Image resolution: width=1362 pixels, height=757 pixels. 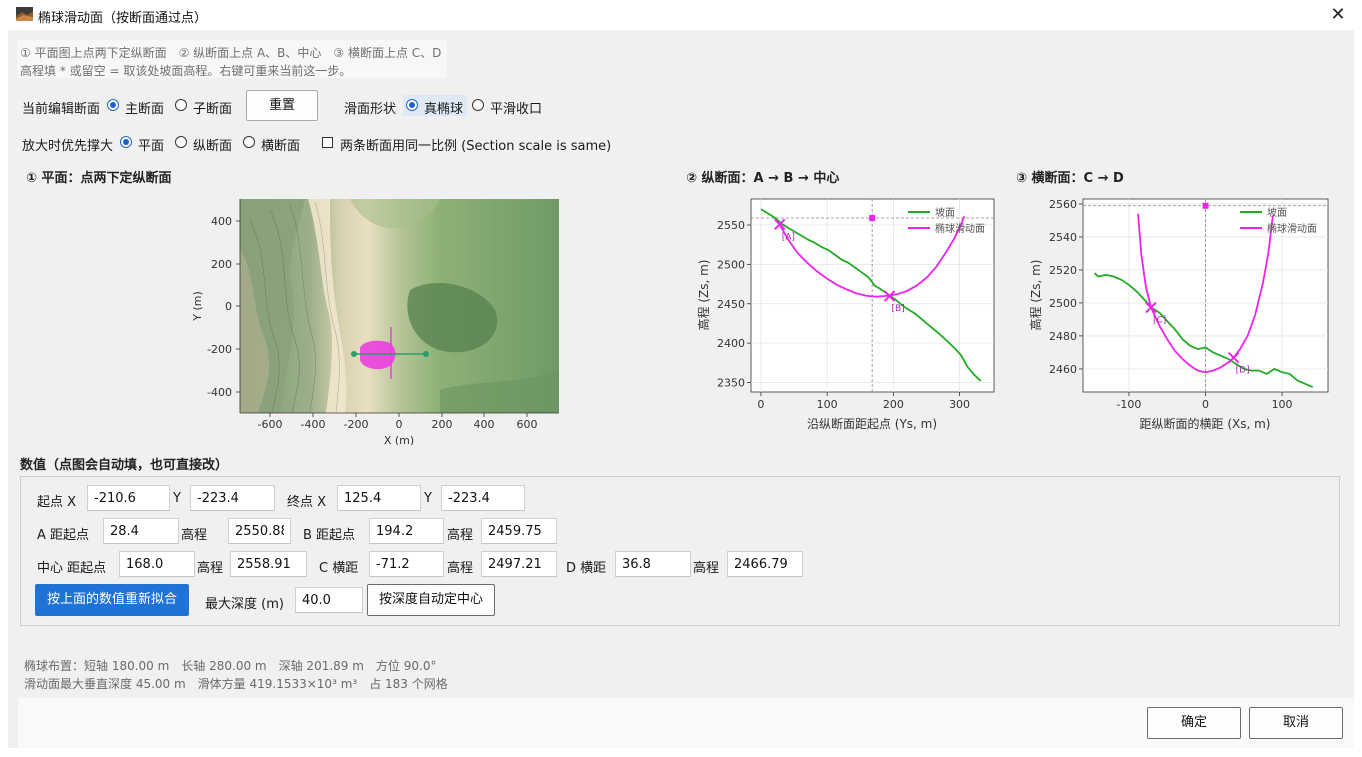 I want to click on zoom-longitudinal-label: 纵断面, so click(x=212, y=144).